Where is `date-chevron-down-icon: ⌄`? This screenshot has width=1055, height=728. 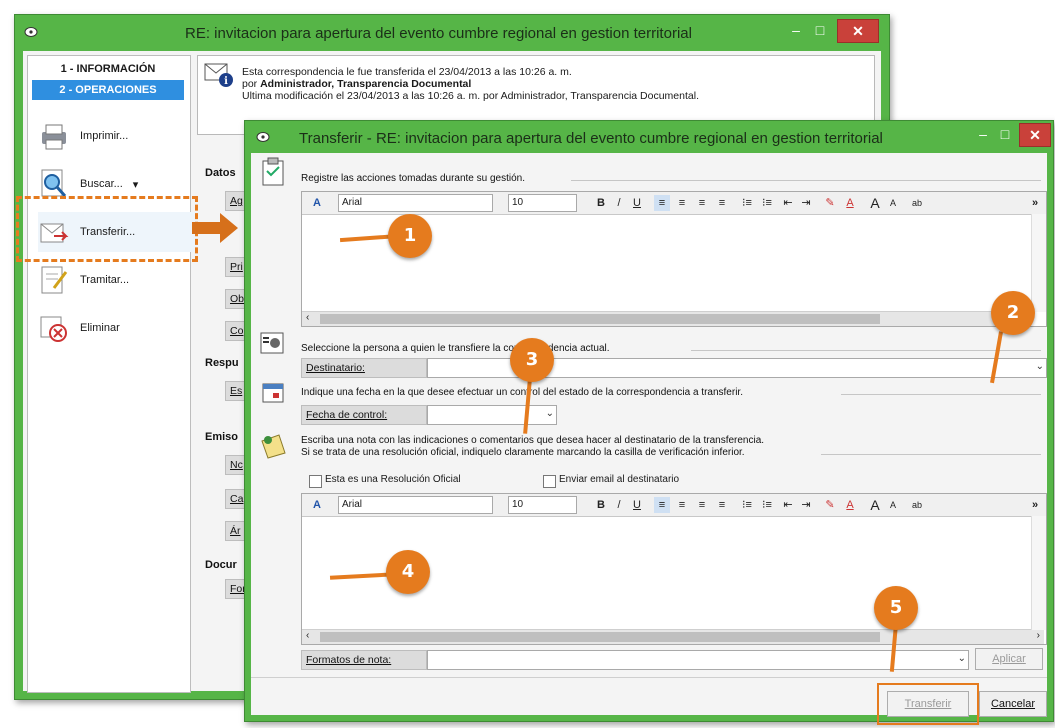 date-chevron-down-icon: ⌄ is located at coordinates (550, 413).